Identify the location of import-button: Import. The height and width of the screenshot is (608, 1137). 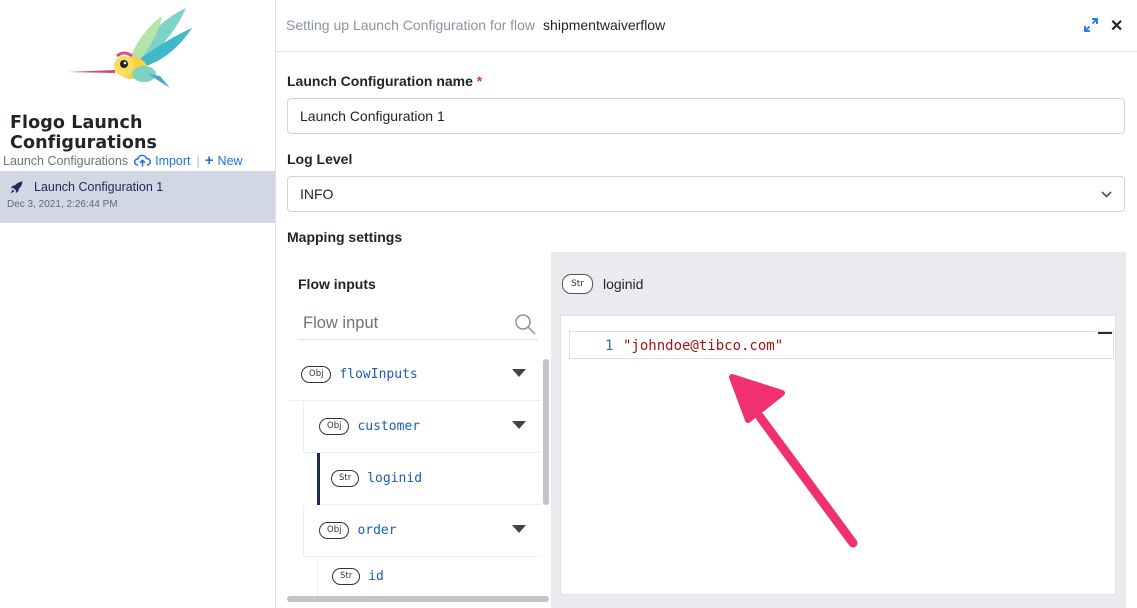
(162, 160).